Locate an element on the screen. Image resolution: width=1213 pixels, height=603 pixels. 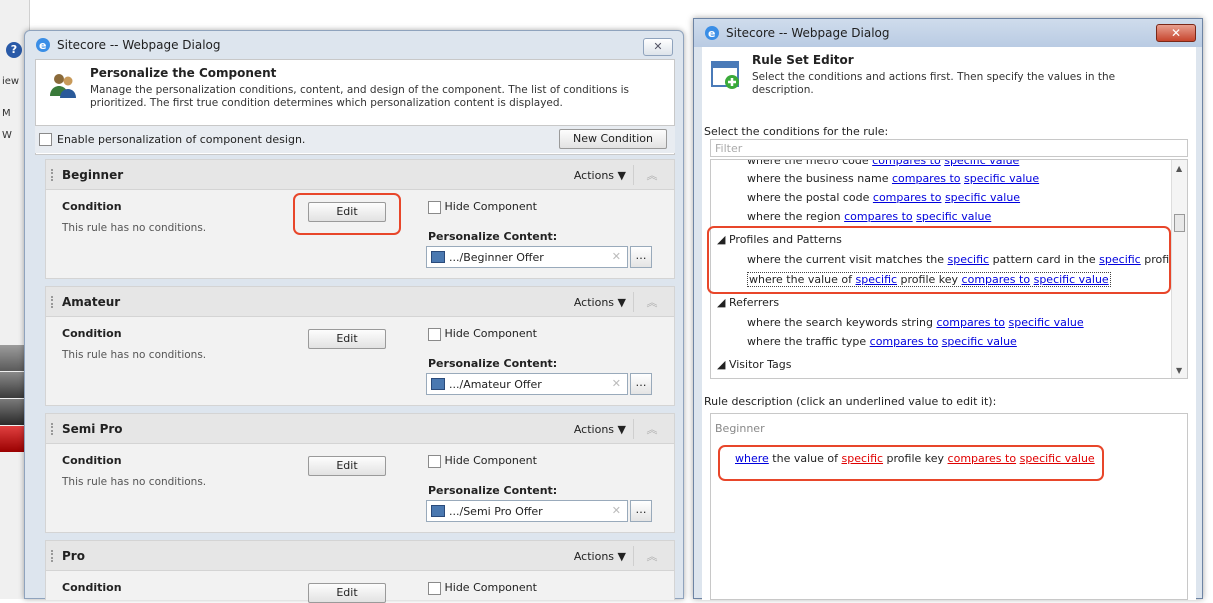
enable-checkbox is located at coordinates (45, 139).